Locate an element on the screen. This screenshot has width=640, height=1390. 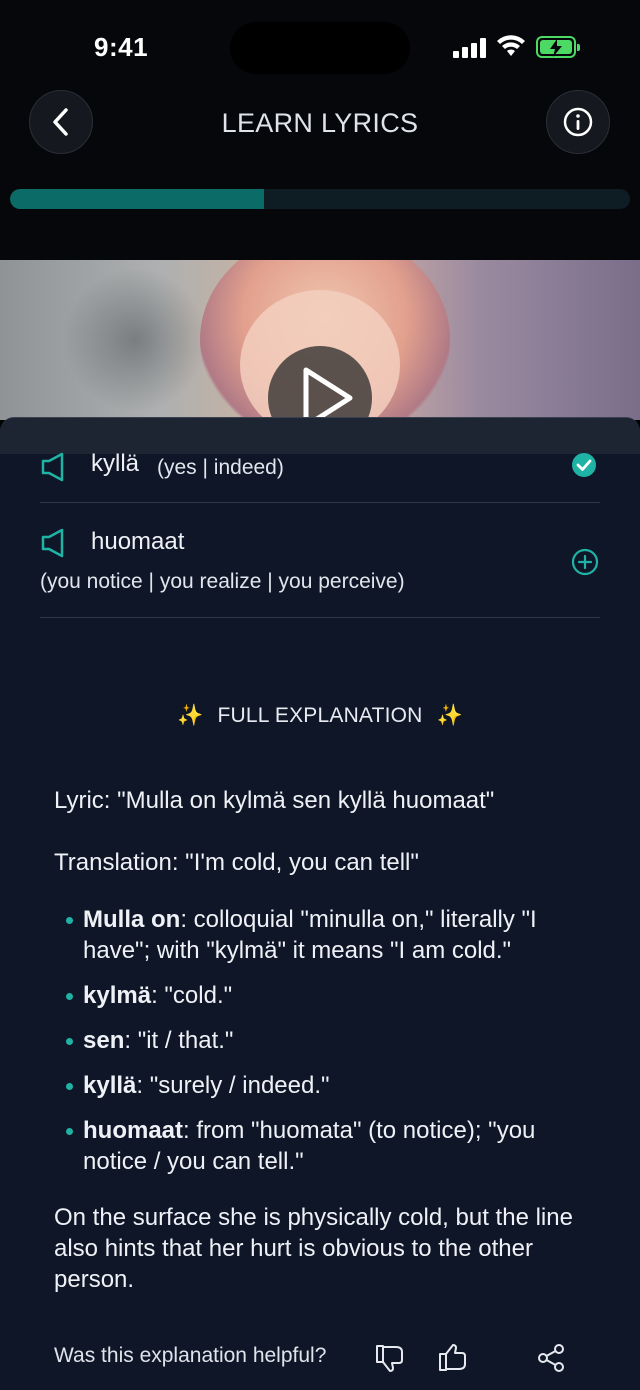
list-item: sen: "it / that." is located at coordinates (326, 1040).